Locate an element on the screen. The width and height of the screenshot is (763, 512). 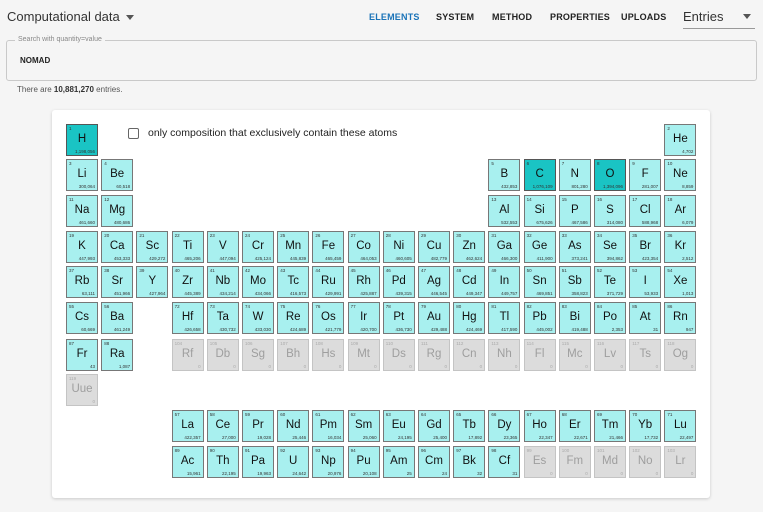
element-tile-be: 4 Be 60,518 is located at coordinates (117, 175).